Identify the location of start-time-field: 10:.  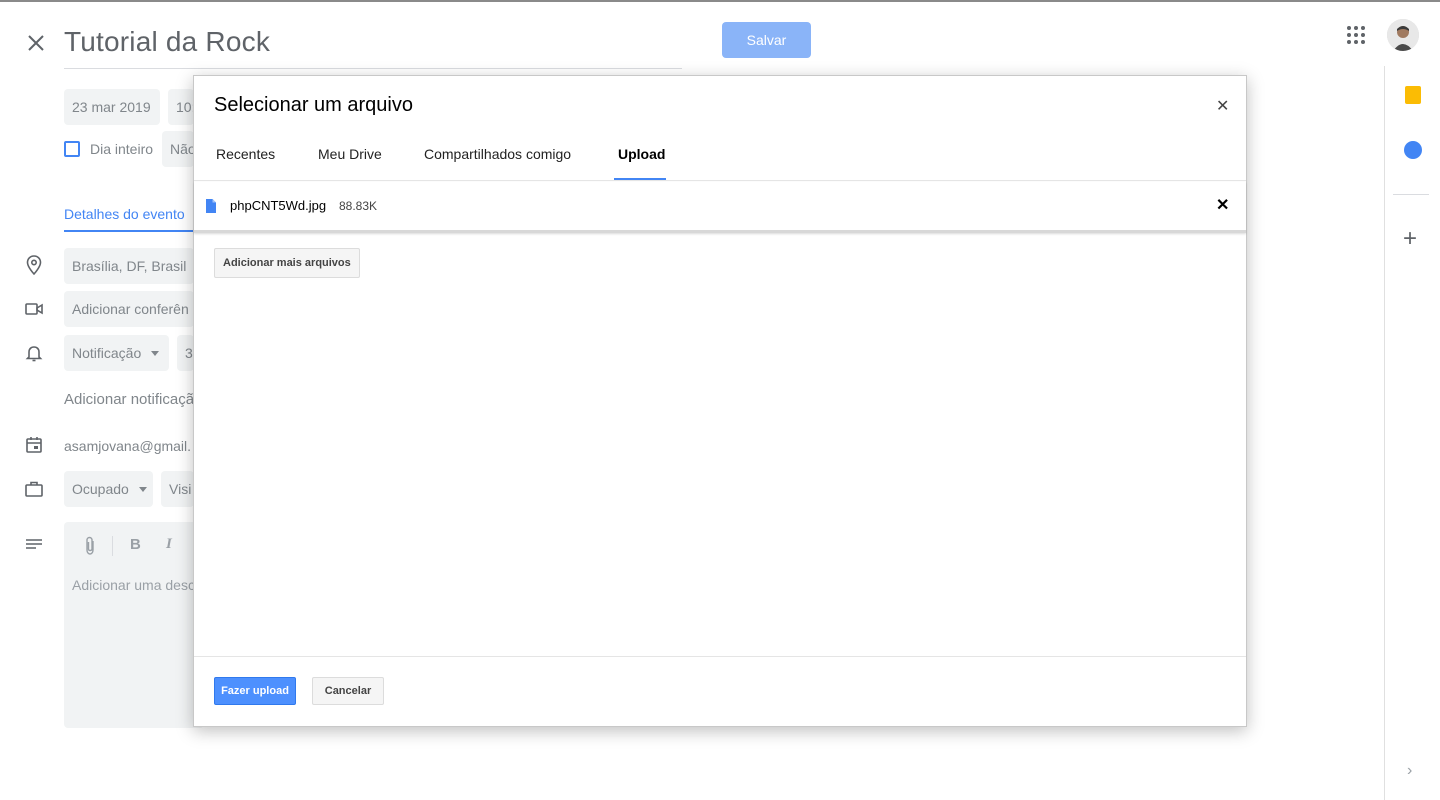
(181, 107).